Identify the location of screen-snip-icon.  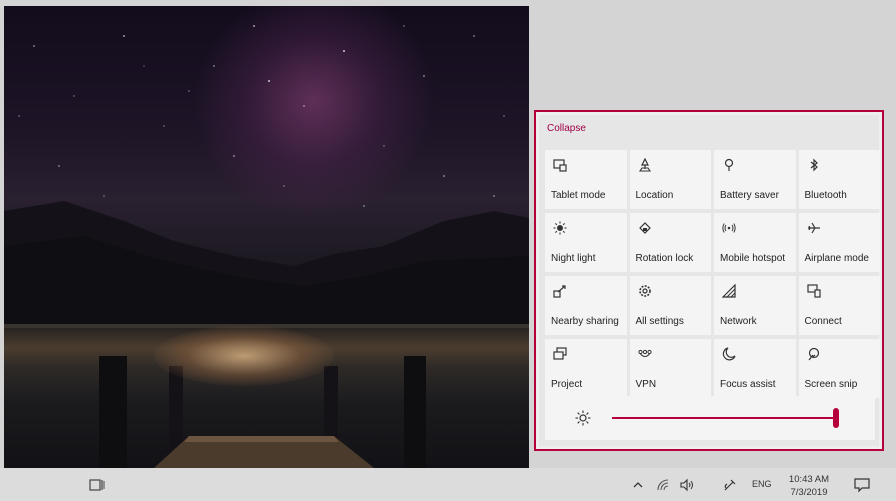
(814, 354).